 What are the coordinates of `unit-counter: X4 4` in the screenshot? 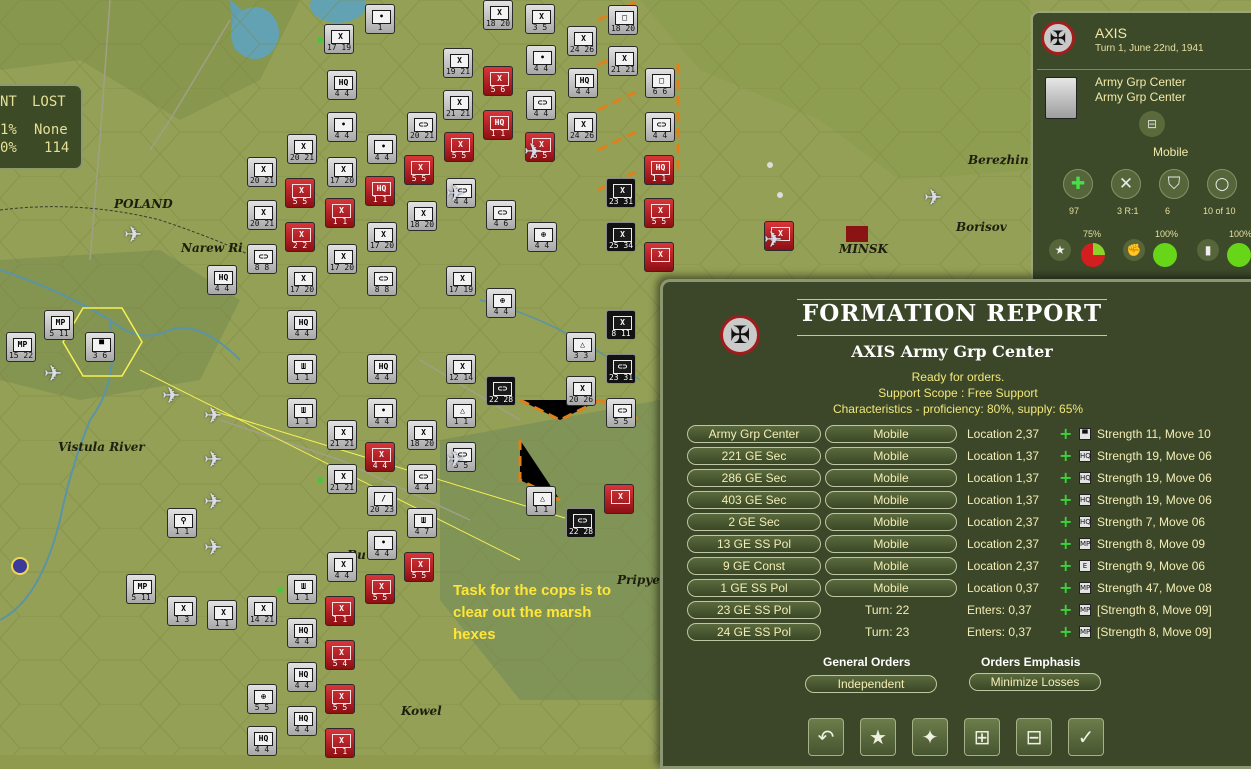 It's located at (342, 567).